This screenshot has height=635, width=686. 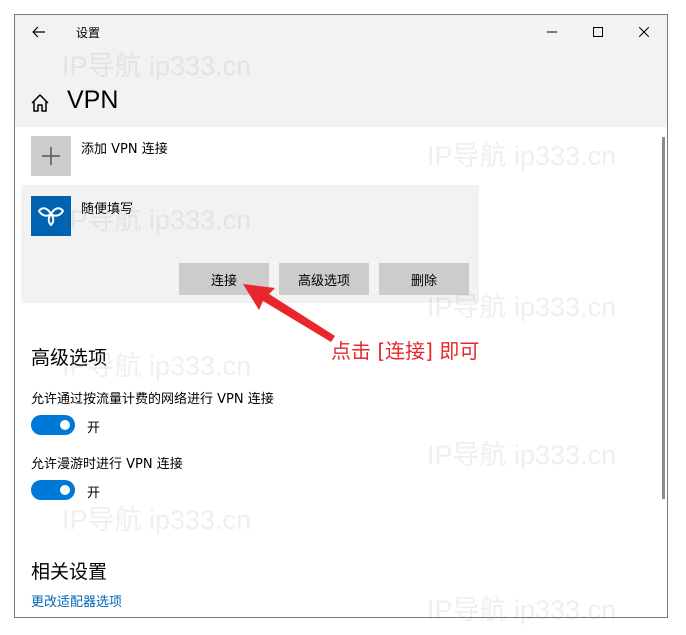 What do you see at coordinates (152, 399) in the screenshot?
I see `metered-network-label: 允许通过按流量计费的网络进行 VPN 连接` at bounding box center [152, 399].